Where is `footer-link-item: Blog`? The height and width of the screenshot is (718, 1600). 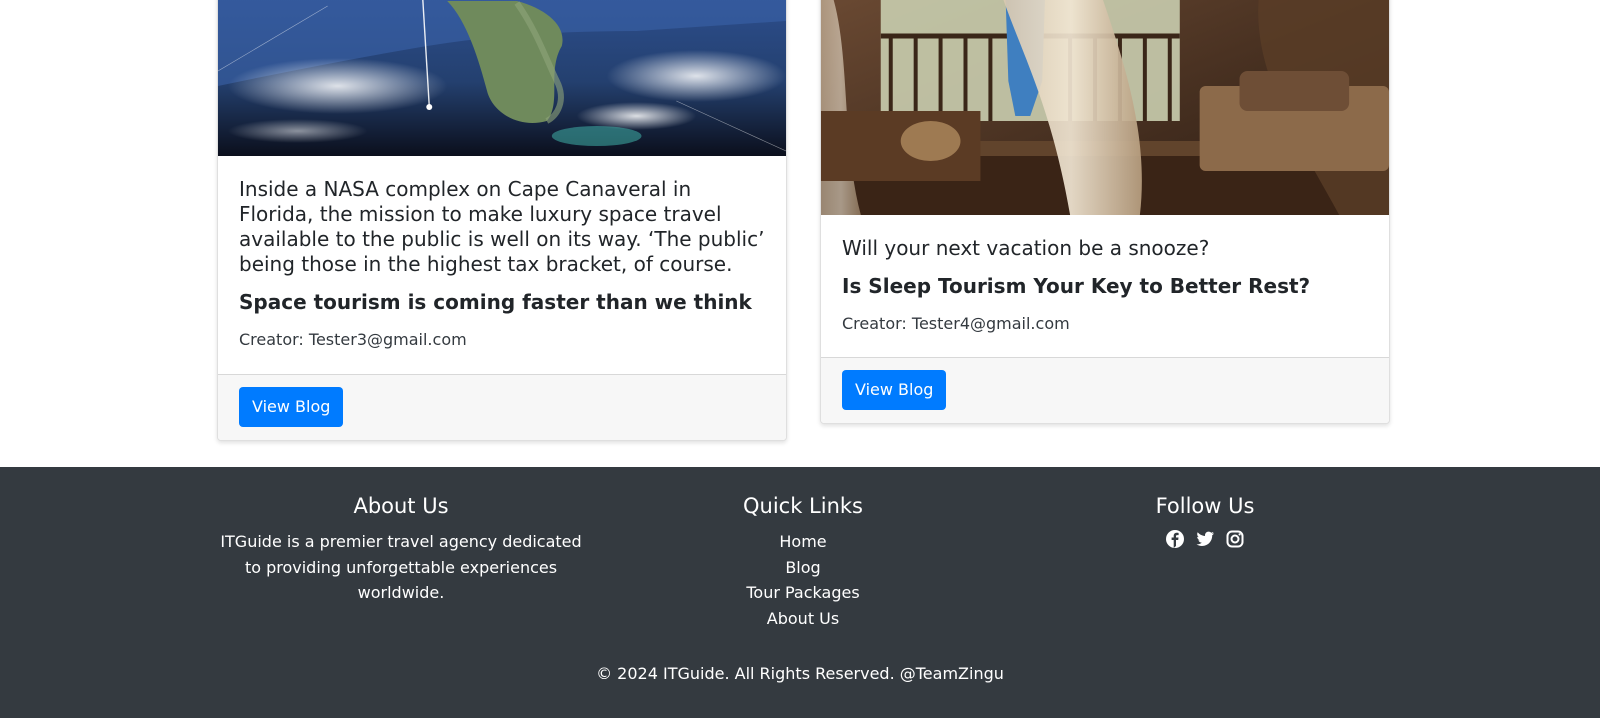 footer-link-item: Blog is located at coordinates (803, 568).